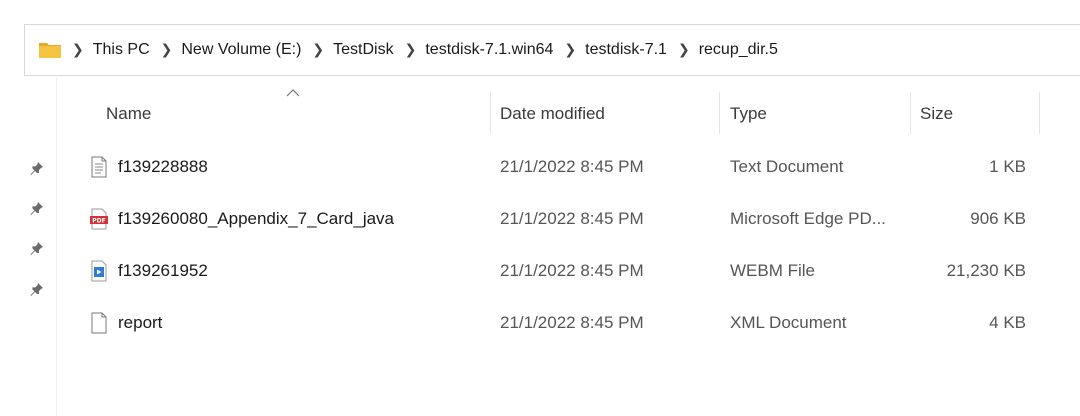 Image resolution: width=1080 pixels, height=416 pixels. I want to click on file-size: 4 KB, so click(1007, 322).